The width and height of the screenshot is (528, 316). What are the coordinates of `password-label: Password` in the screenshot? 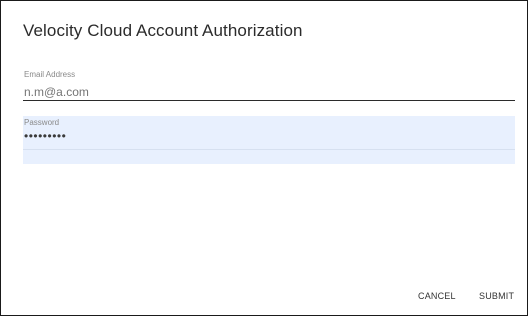 It's located at (42, 122).